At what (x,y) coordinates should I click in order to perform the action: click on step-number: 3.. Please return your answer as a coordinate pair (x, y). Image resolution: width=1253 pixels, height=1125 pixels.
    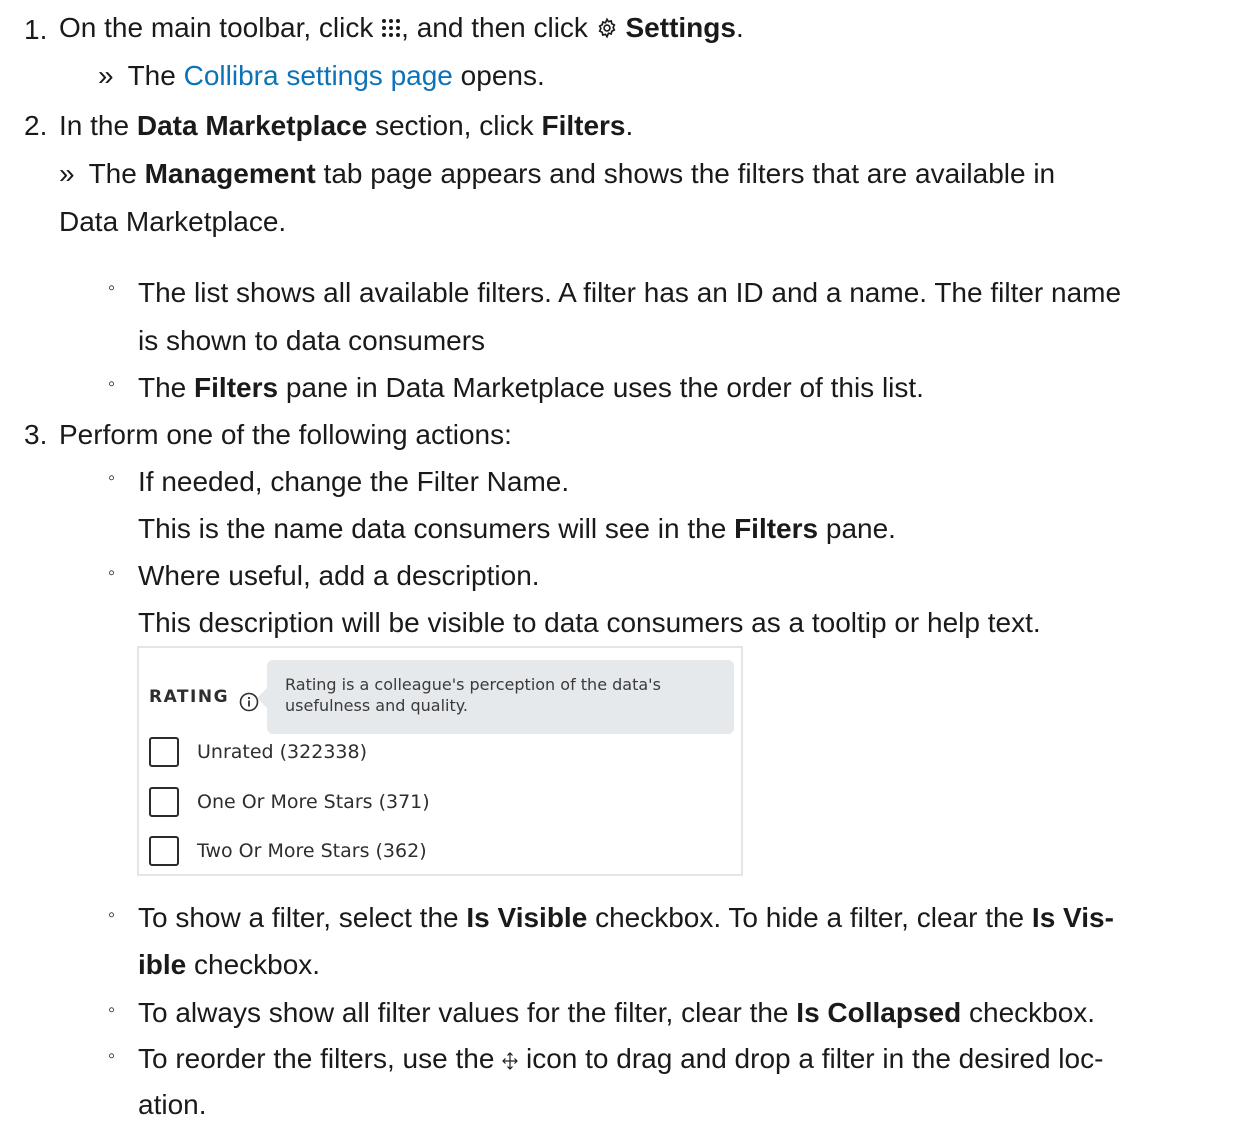
    Looking at the image, I should click on (36, 434).